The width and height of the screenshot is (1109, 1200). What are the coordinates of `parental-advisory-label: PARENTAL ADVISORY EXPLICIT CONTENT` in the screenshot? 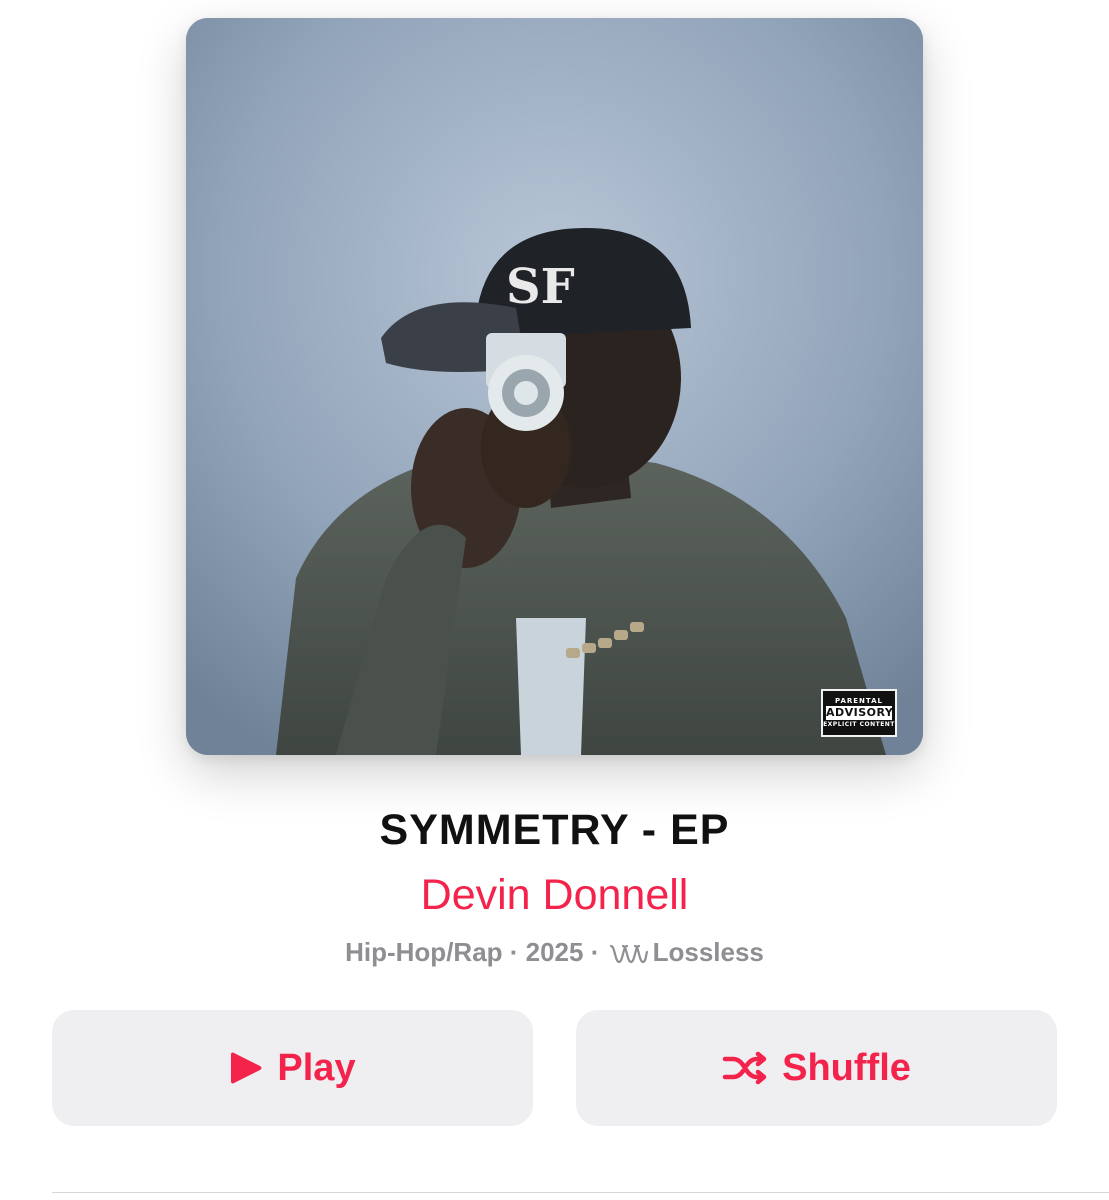 It's located at (859, 713).